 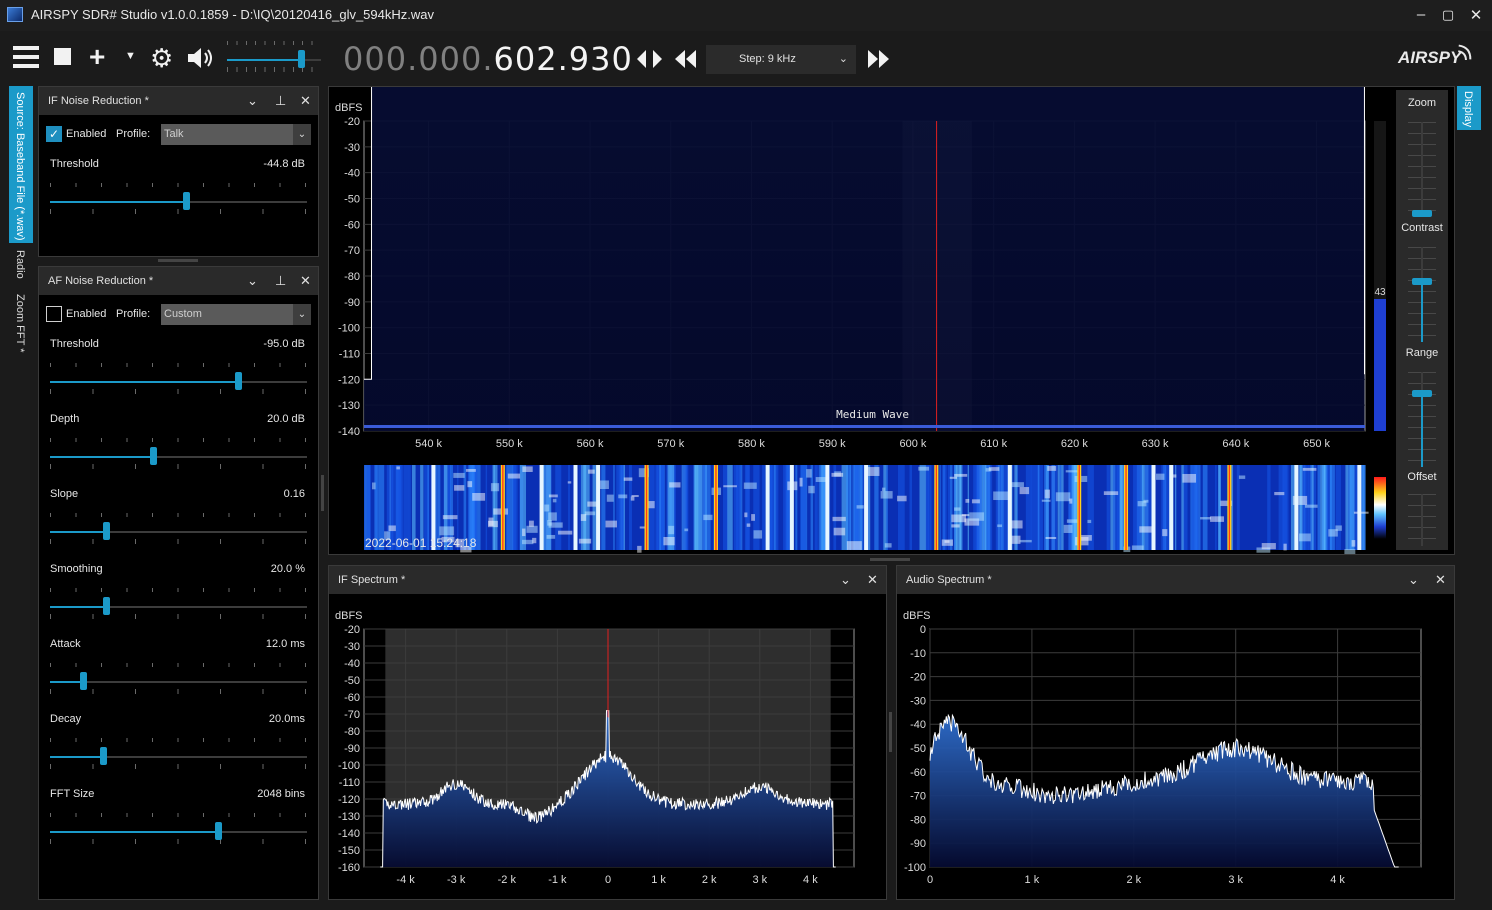 I want to click on wifi-logo-icon, so click(x=1465, y=52).